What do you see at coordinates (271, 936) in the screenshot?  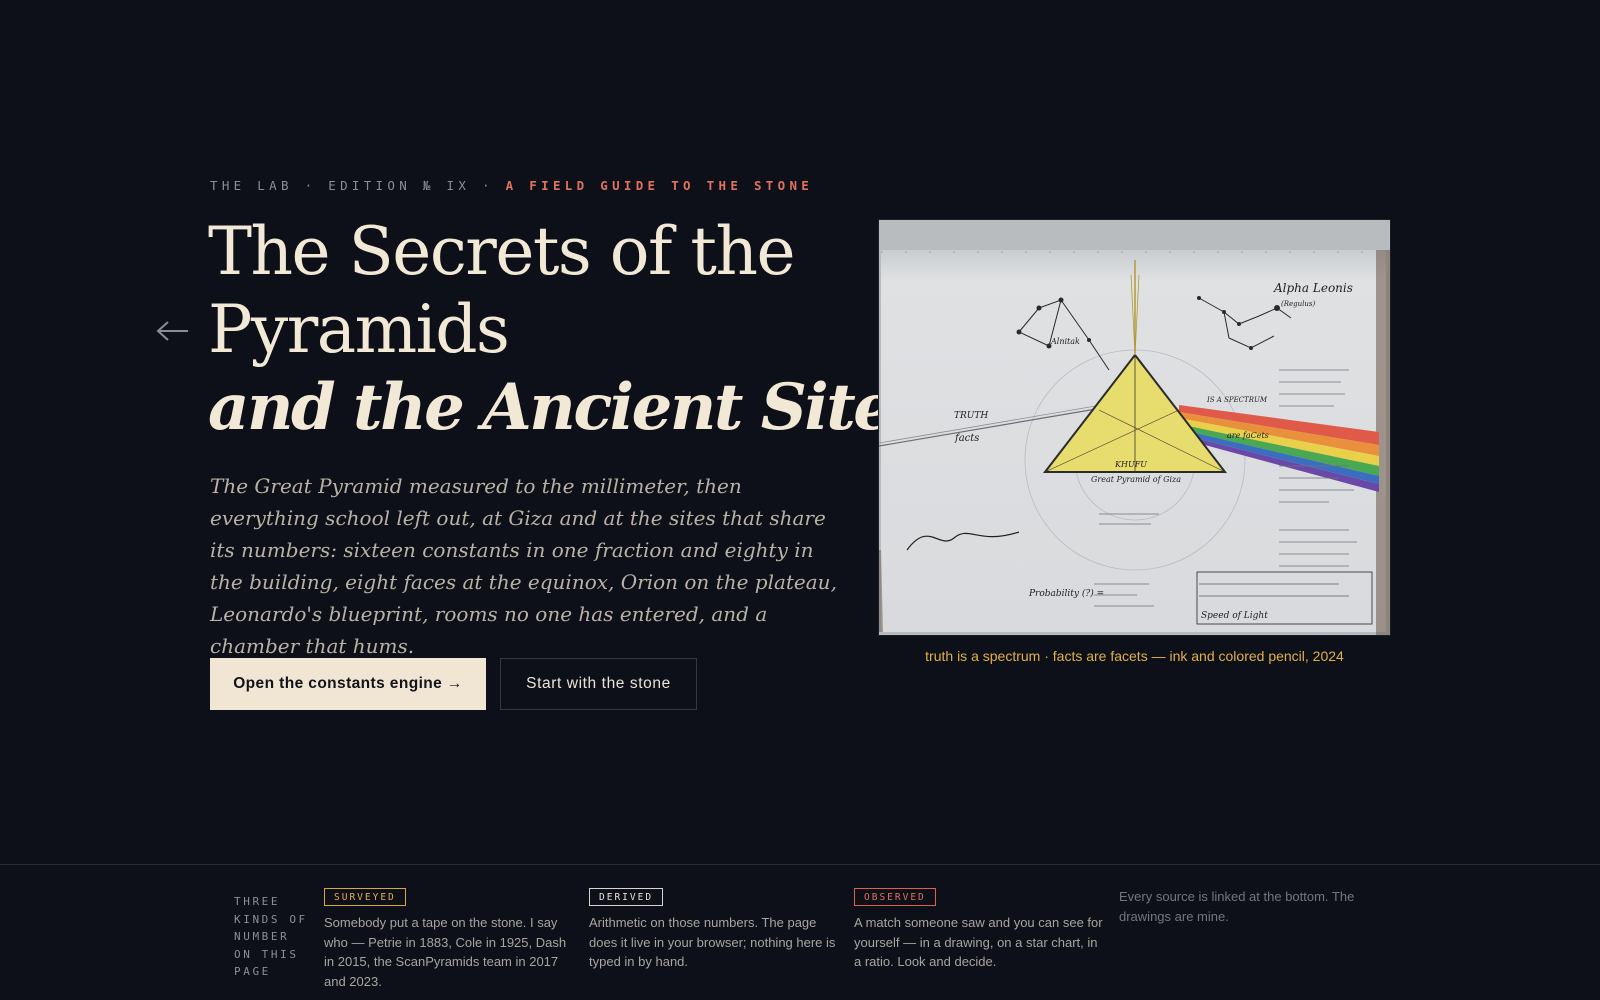 I see `kinds-label: THREE KINDS OF NUMBER ON THIS PAGE` at bounding box center [271, 936].